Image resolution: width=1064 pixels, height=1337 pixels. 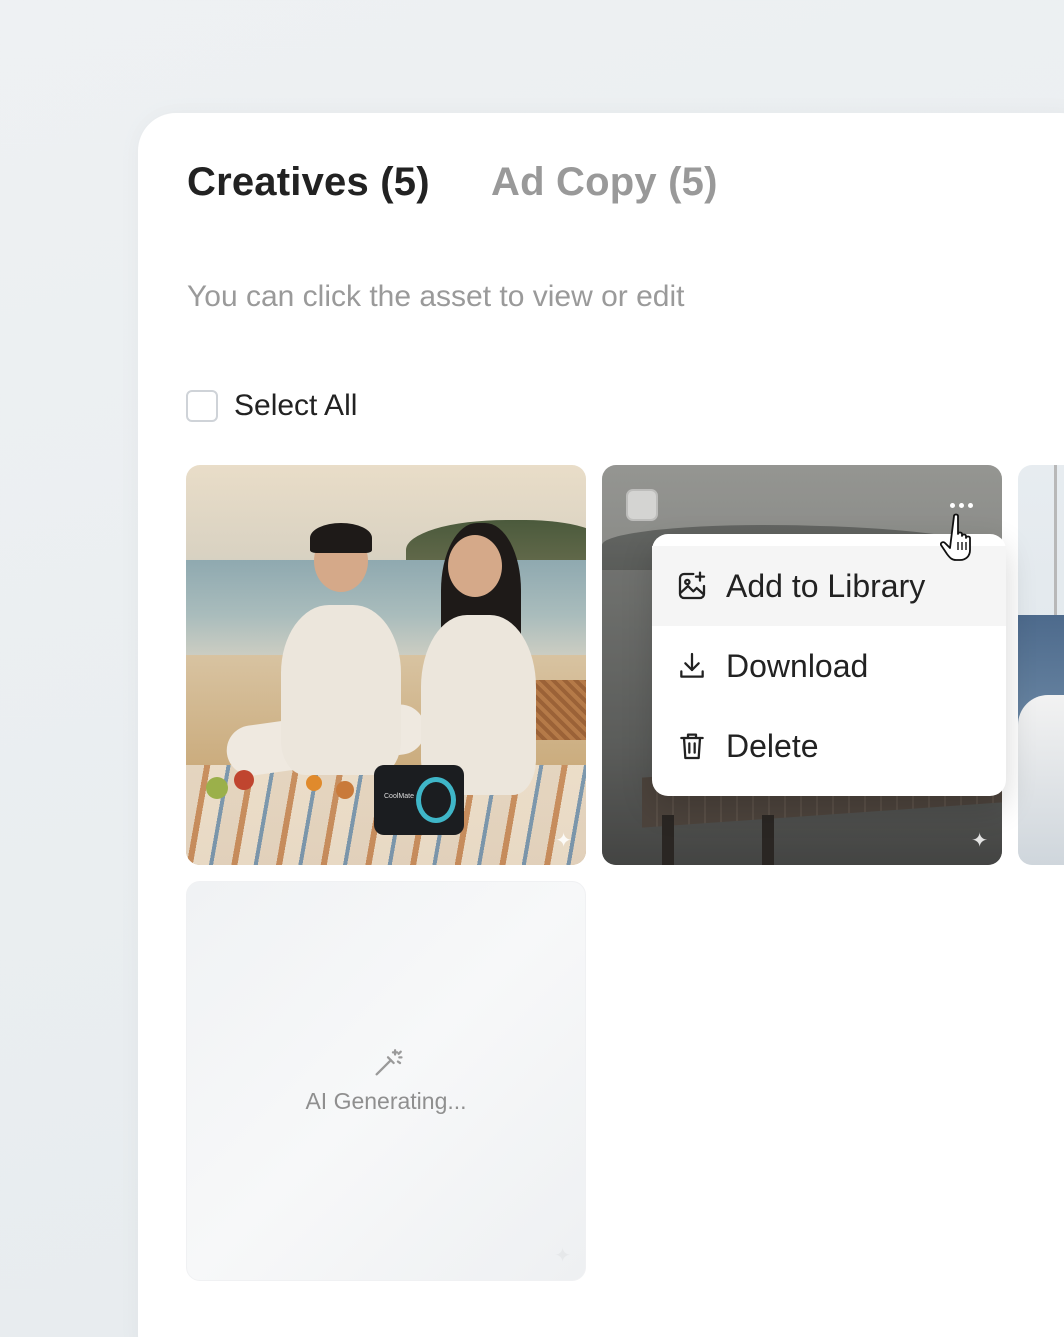 I want to click on magic-wand-icon, so click(x=389, y=1062).